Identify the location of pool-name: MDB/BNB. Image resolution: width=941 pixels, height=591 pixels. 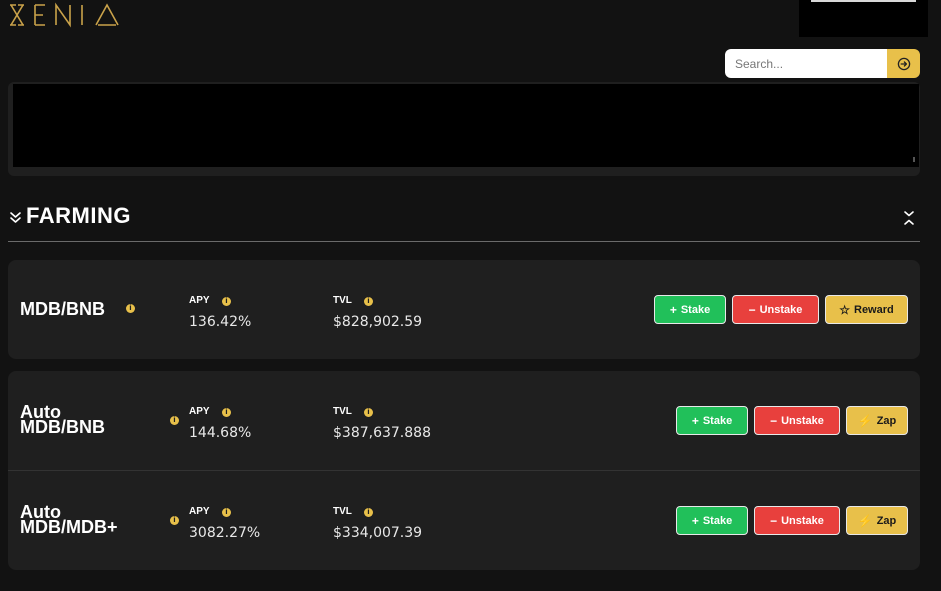
(62, 309).